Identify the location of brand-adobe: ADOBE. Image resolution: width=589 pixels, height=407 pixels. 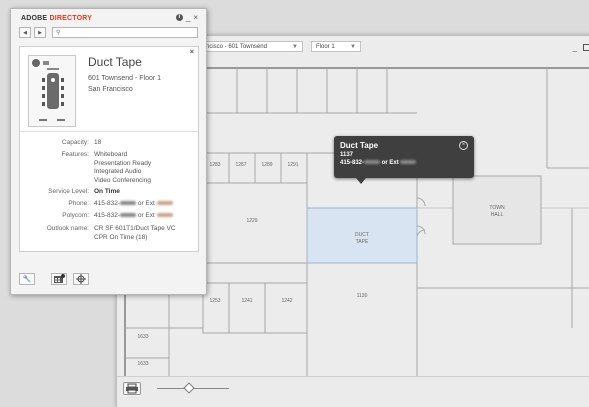
(35, 18).